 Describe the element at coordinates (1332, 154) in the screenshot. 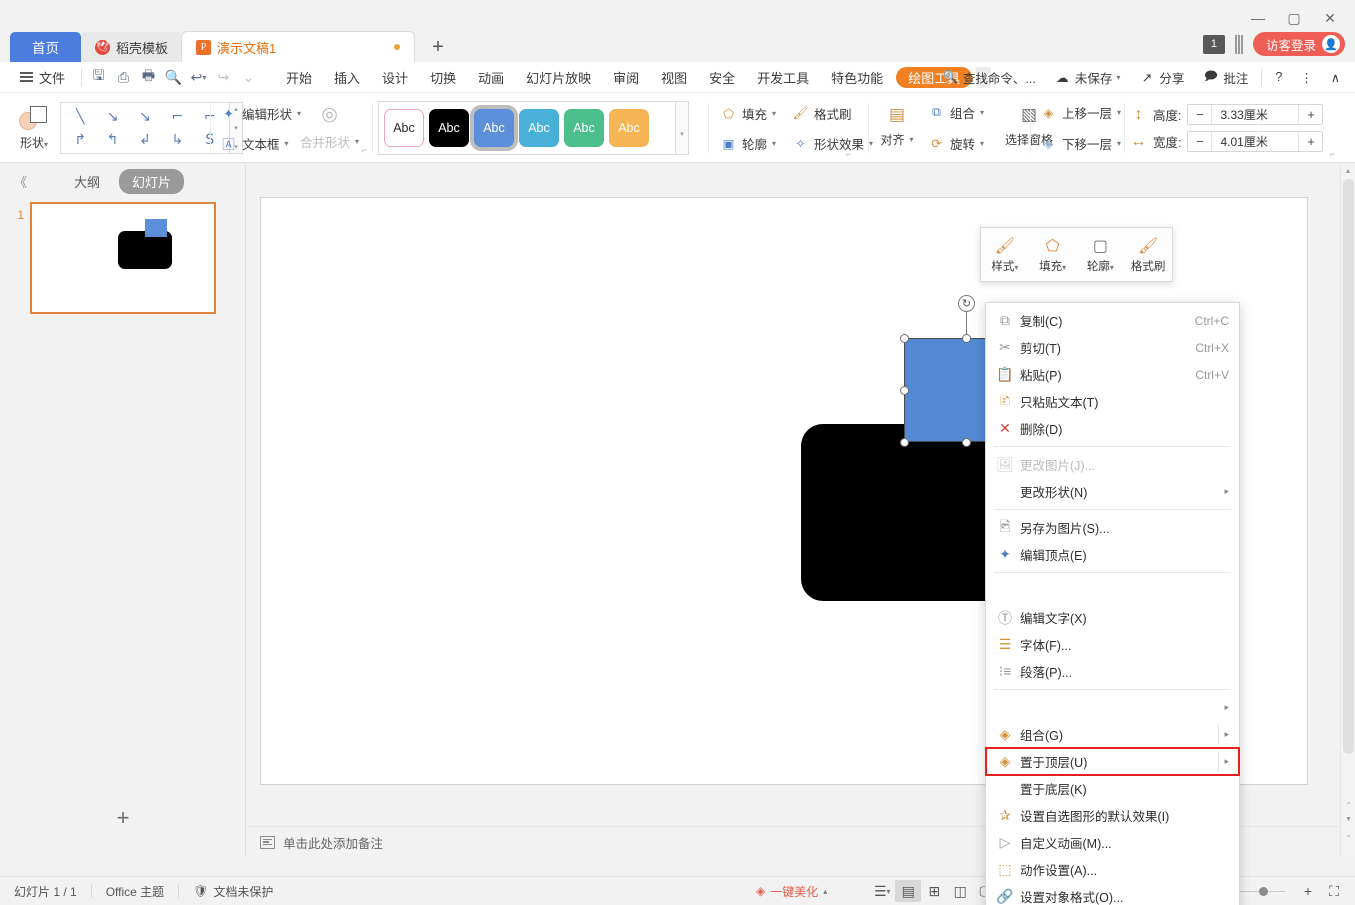

I see `dialog-launcher-size-icon: ⌐` at that location.